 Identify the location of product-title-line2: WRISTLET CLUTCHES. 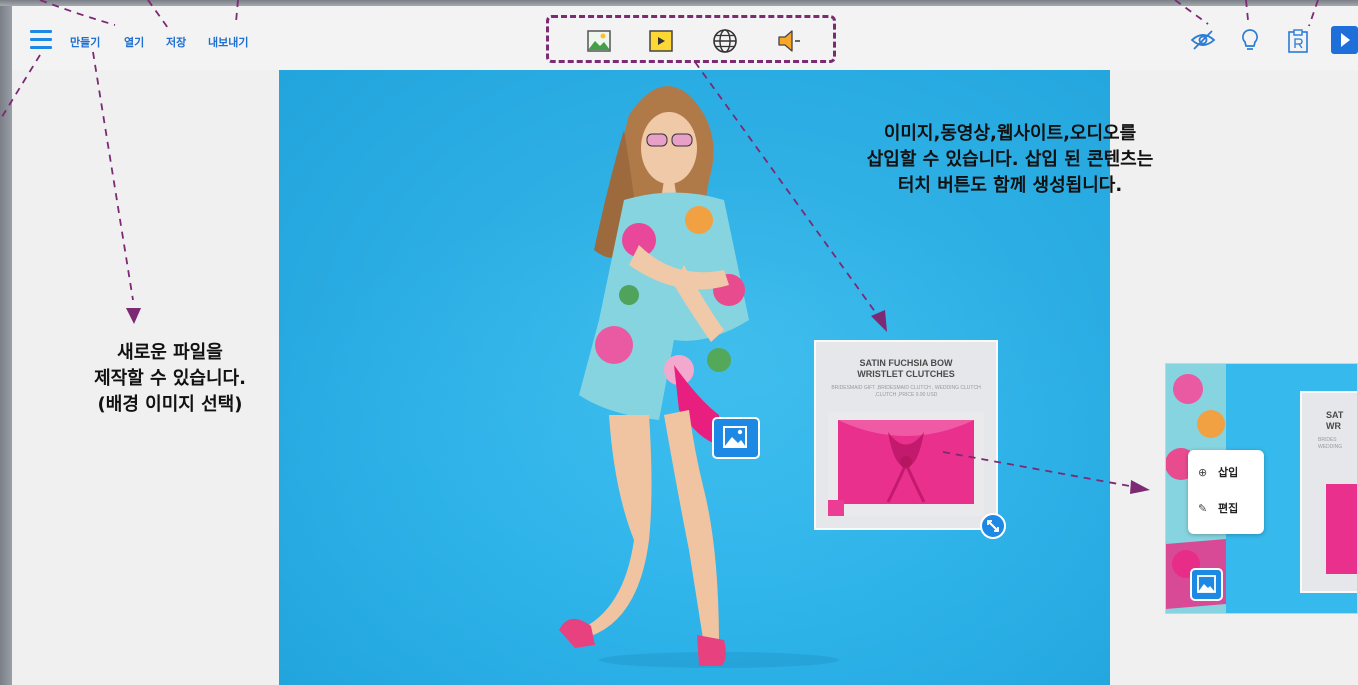
(906, 374).